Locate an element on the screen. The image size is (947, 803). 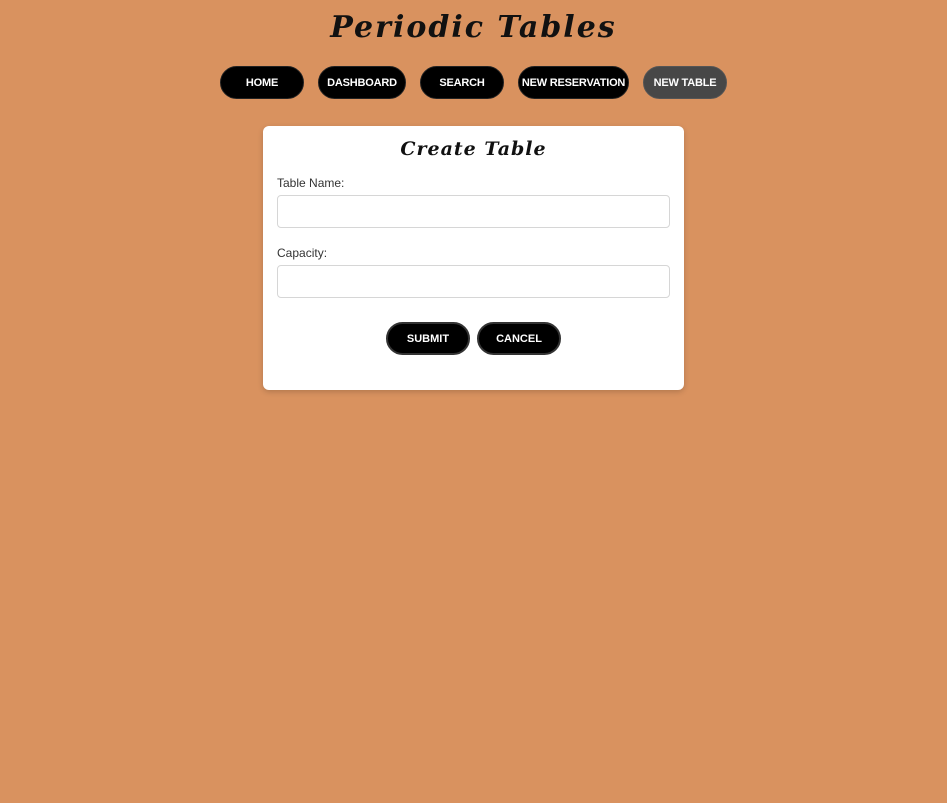
cancel-button: Cancel is located at coordinates (519, 338).